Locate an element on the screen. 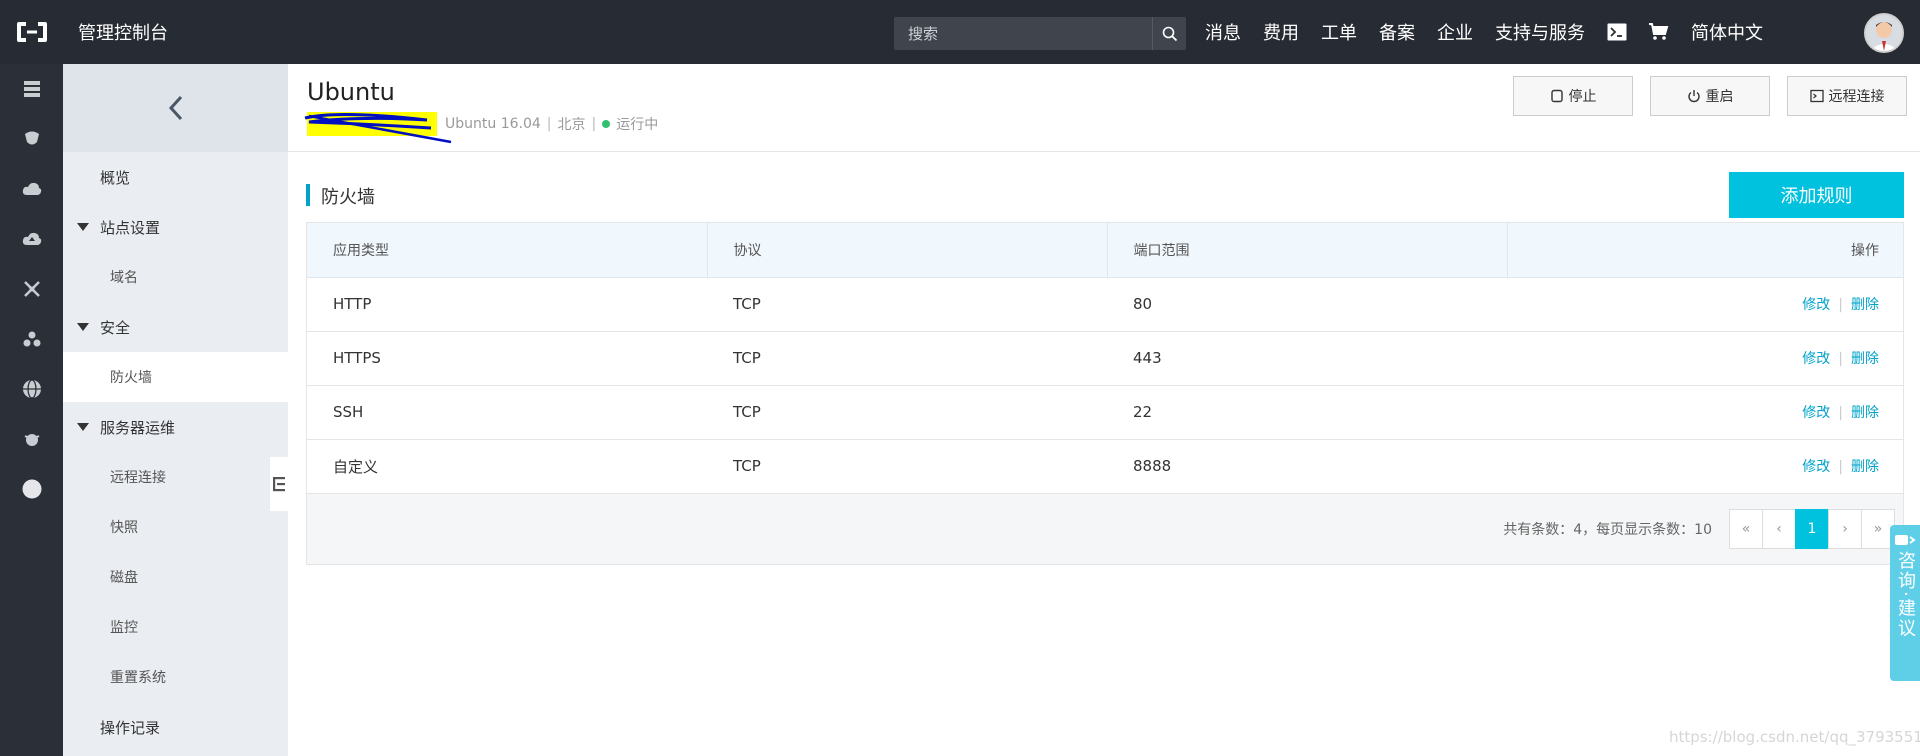  cell-ports: 8888 is located at coordinates (1307, 466).